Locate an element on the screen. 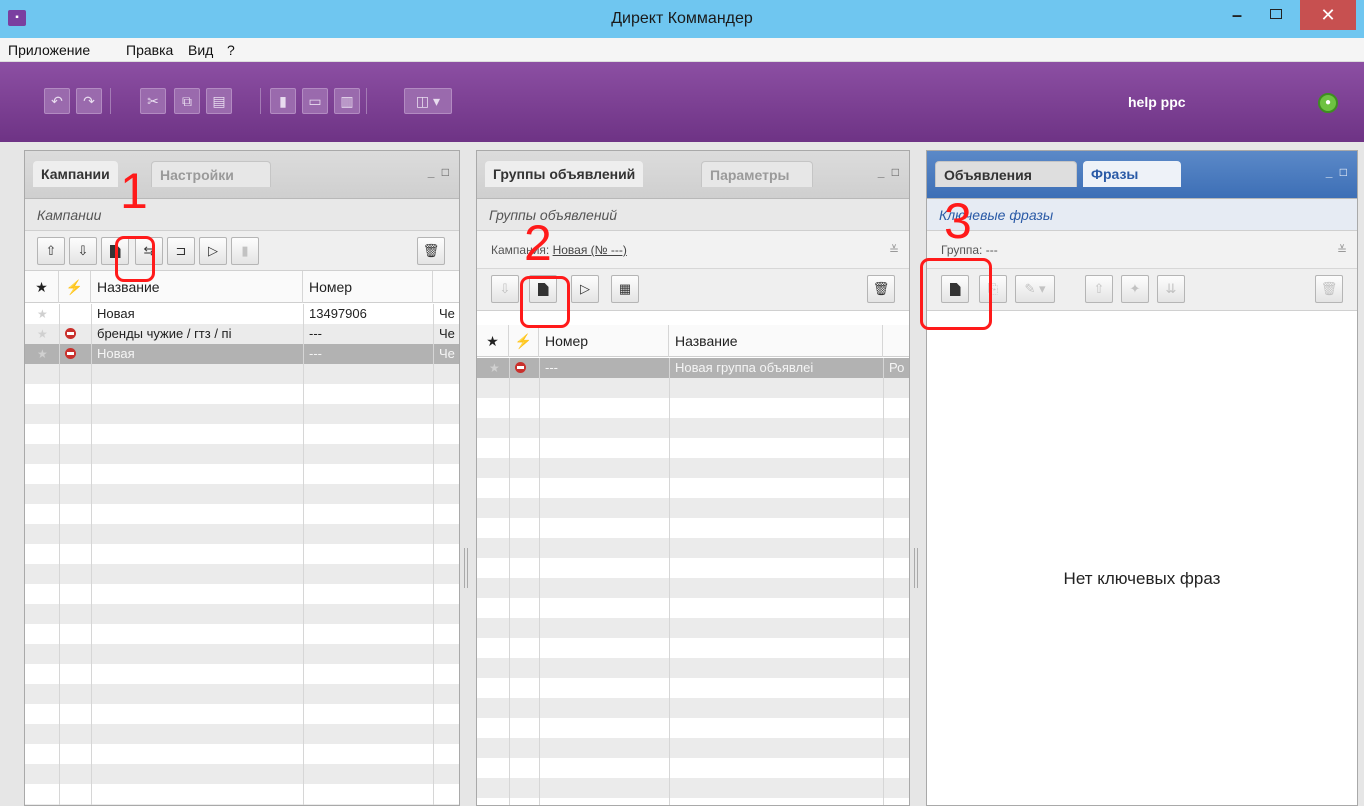 The height and width of the screenshot is (806, 1364). paste-icon: ▤ is located at coordinates (219, 101).